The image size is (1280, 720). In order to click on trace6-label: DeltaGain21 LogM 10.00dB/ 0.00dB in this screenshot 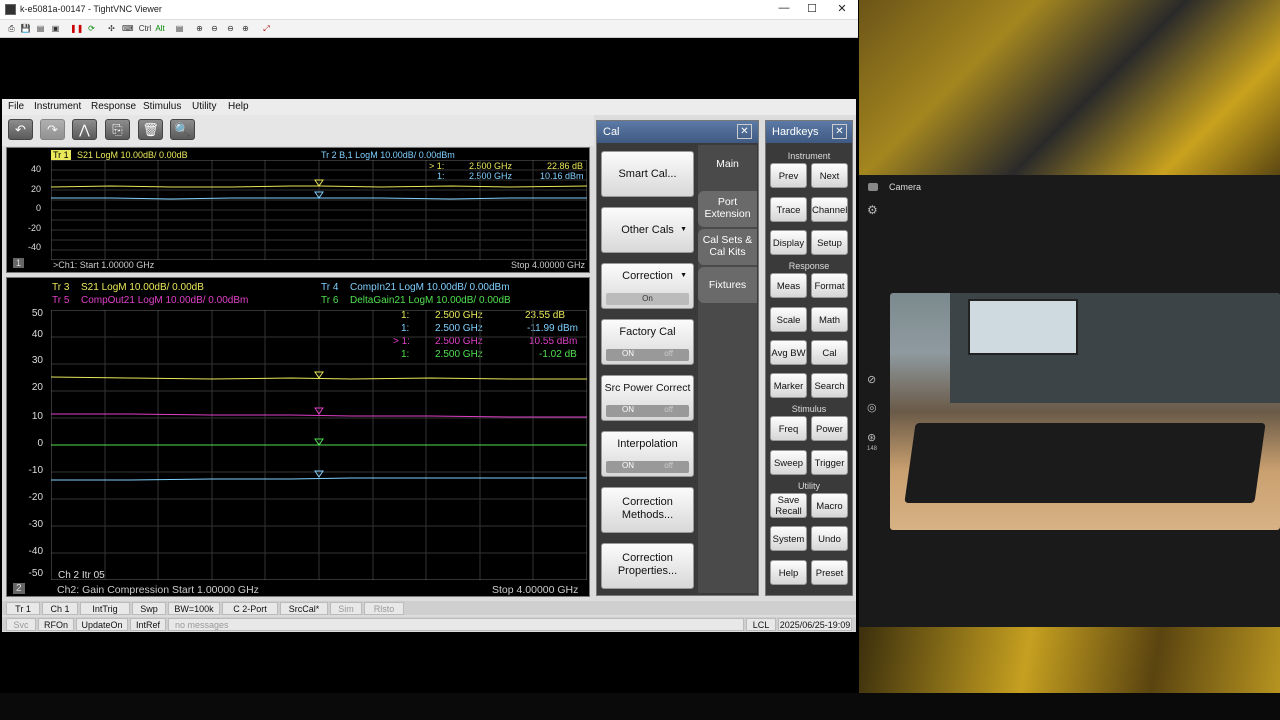, I will do `click(430, 300)`.